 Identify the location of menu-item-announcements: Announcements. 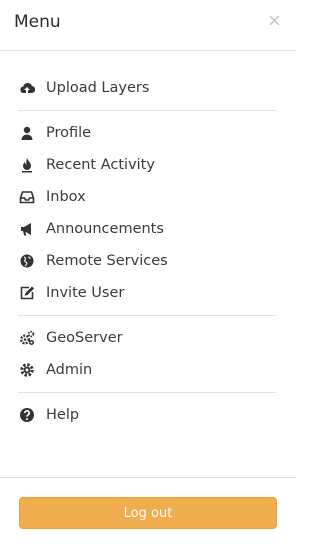
(91, 229).